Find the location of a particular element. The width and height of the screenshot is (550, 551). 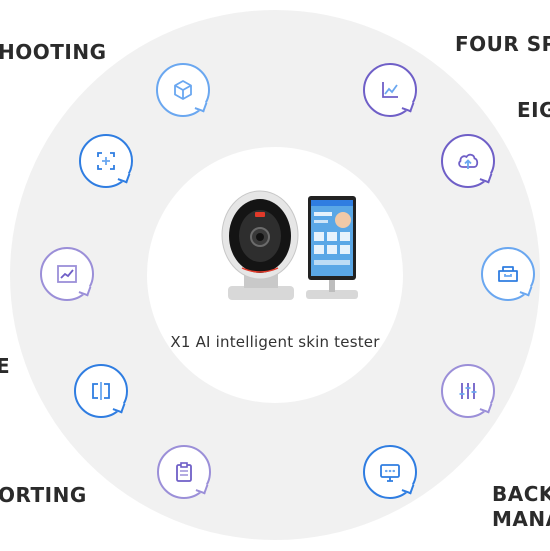

label-left-middle: E is located at coordinates (5, 366).